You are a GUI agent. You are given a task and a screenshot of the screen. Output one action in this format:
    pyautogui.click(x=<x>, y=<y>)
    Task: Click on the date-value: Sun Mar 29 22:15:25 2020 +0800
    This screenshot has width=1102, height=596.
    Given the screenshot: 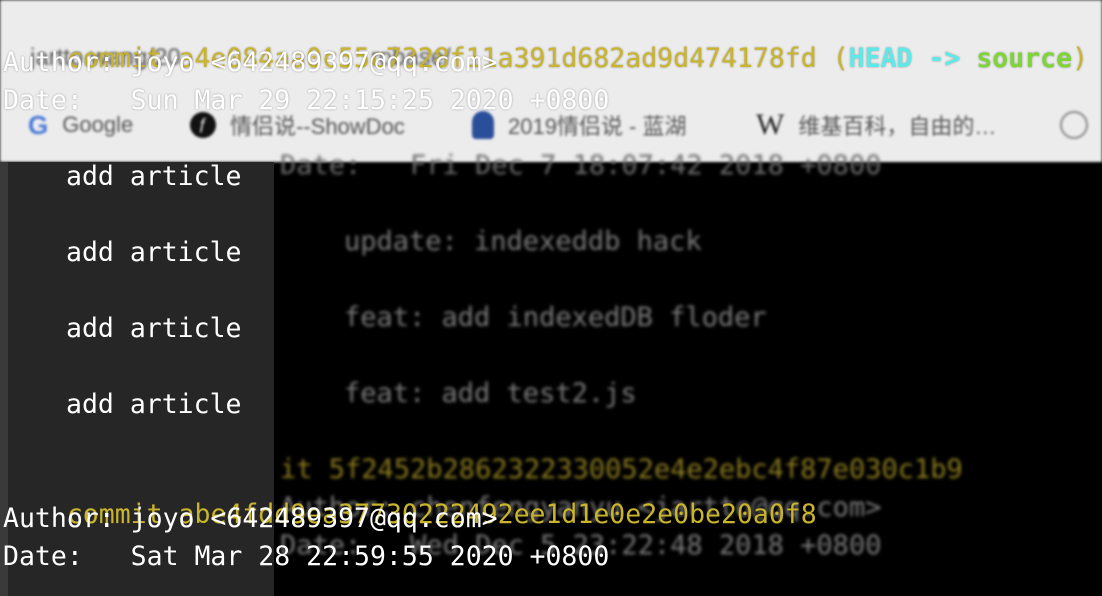 What is the action you would take?
    pyautogui.click(x=370, y=100)
    